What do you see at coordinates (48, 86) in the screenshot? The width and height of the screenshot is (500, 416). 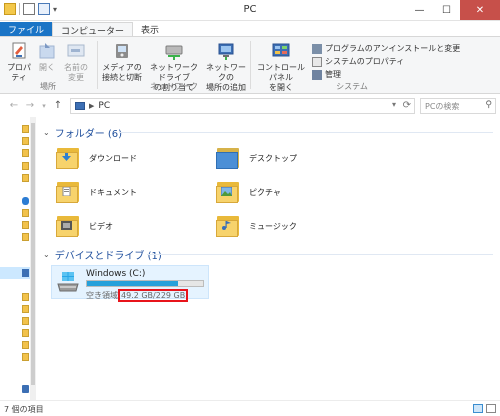 I see `group-label-location: 場所` at bounding box center [48, 86].